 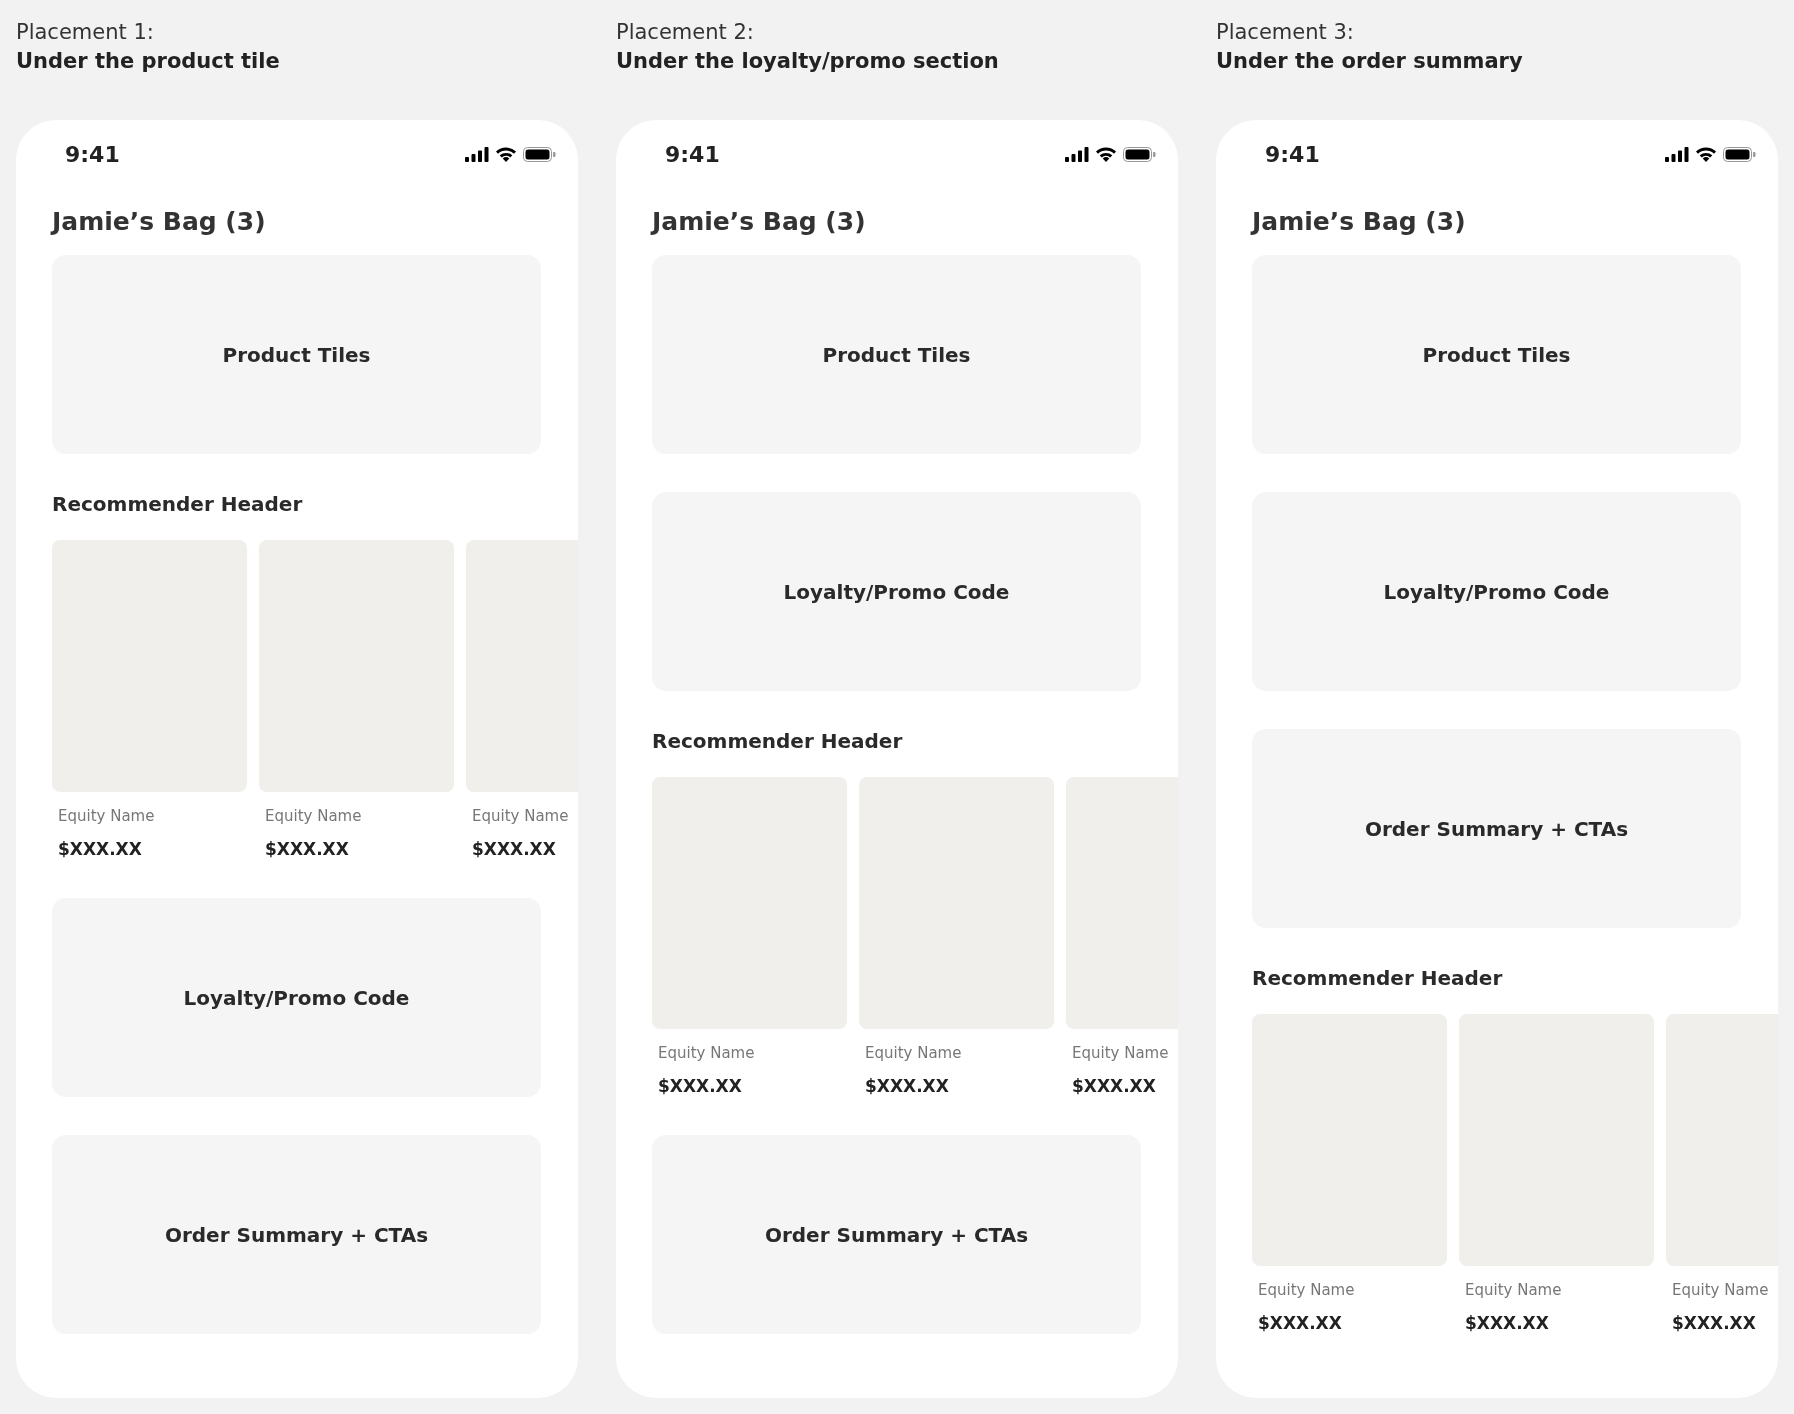 What do you see at coordinates (1285, 32) in the screenshot?
I see `placement-label: Placement 3:` at bounding box center [1285, 32].